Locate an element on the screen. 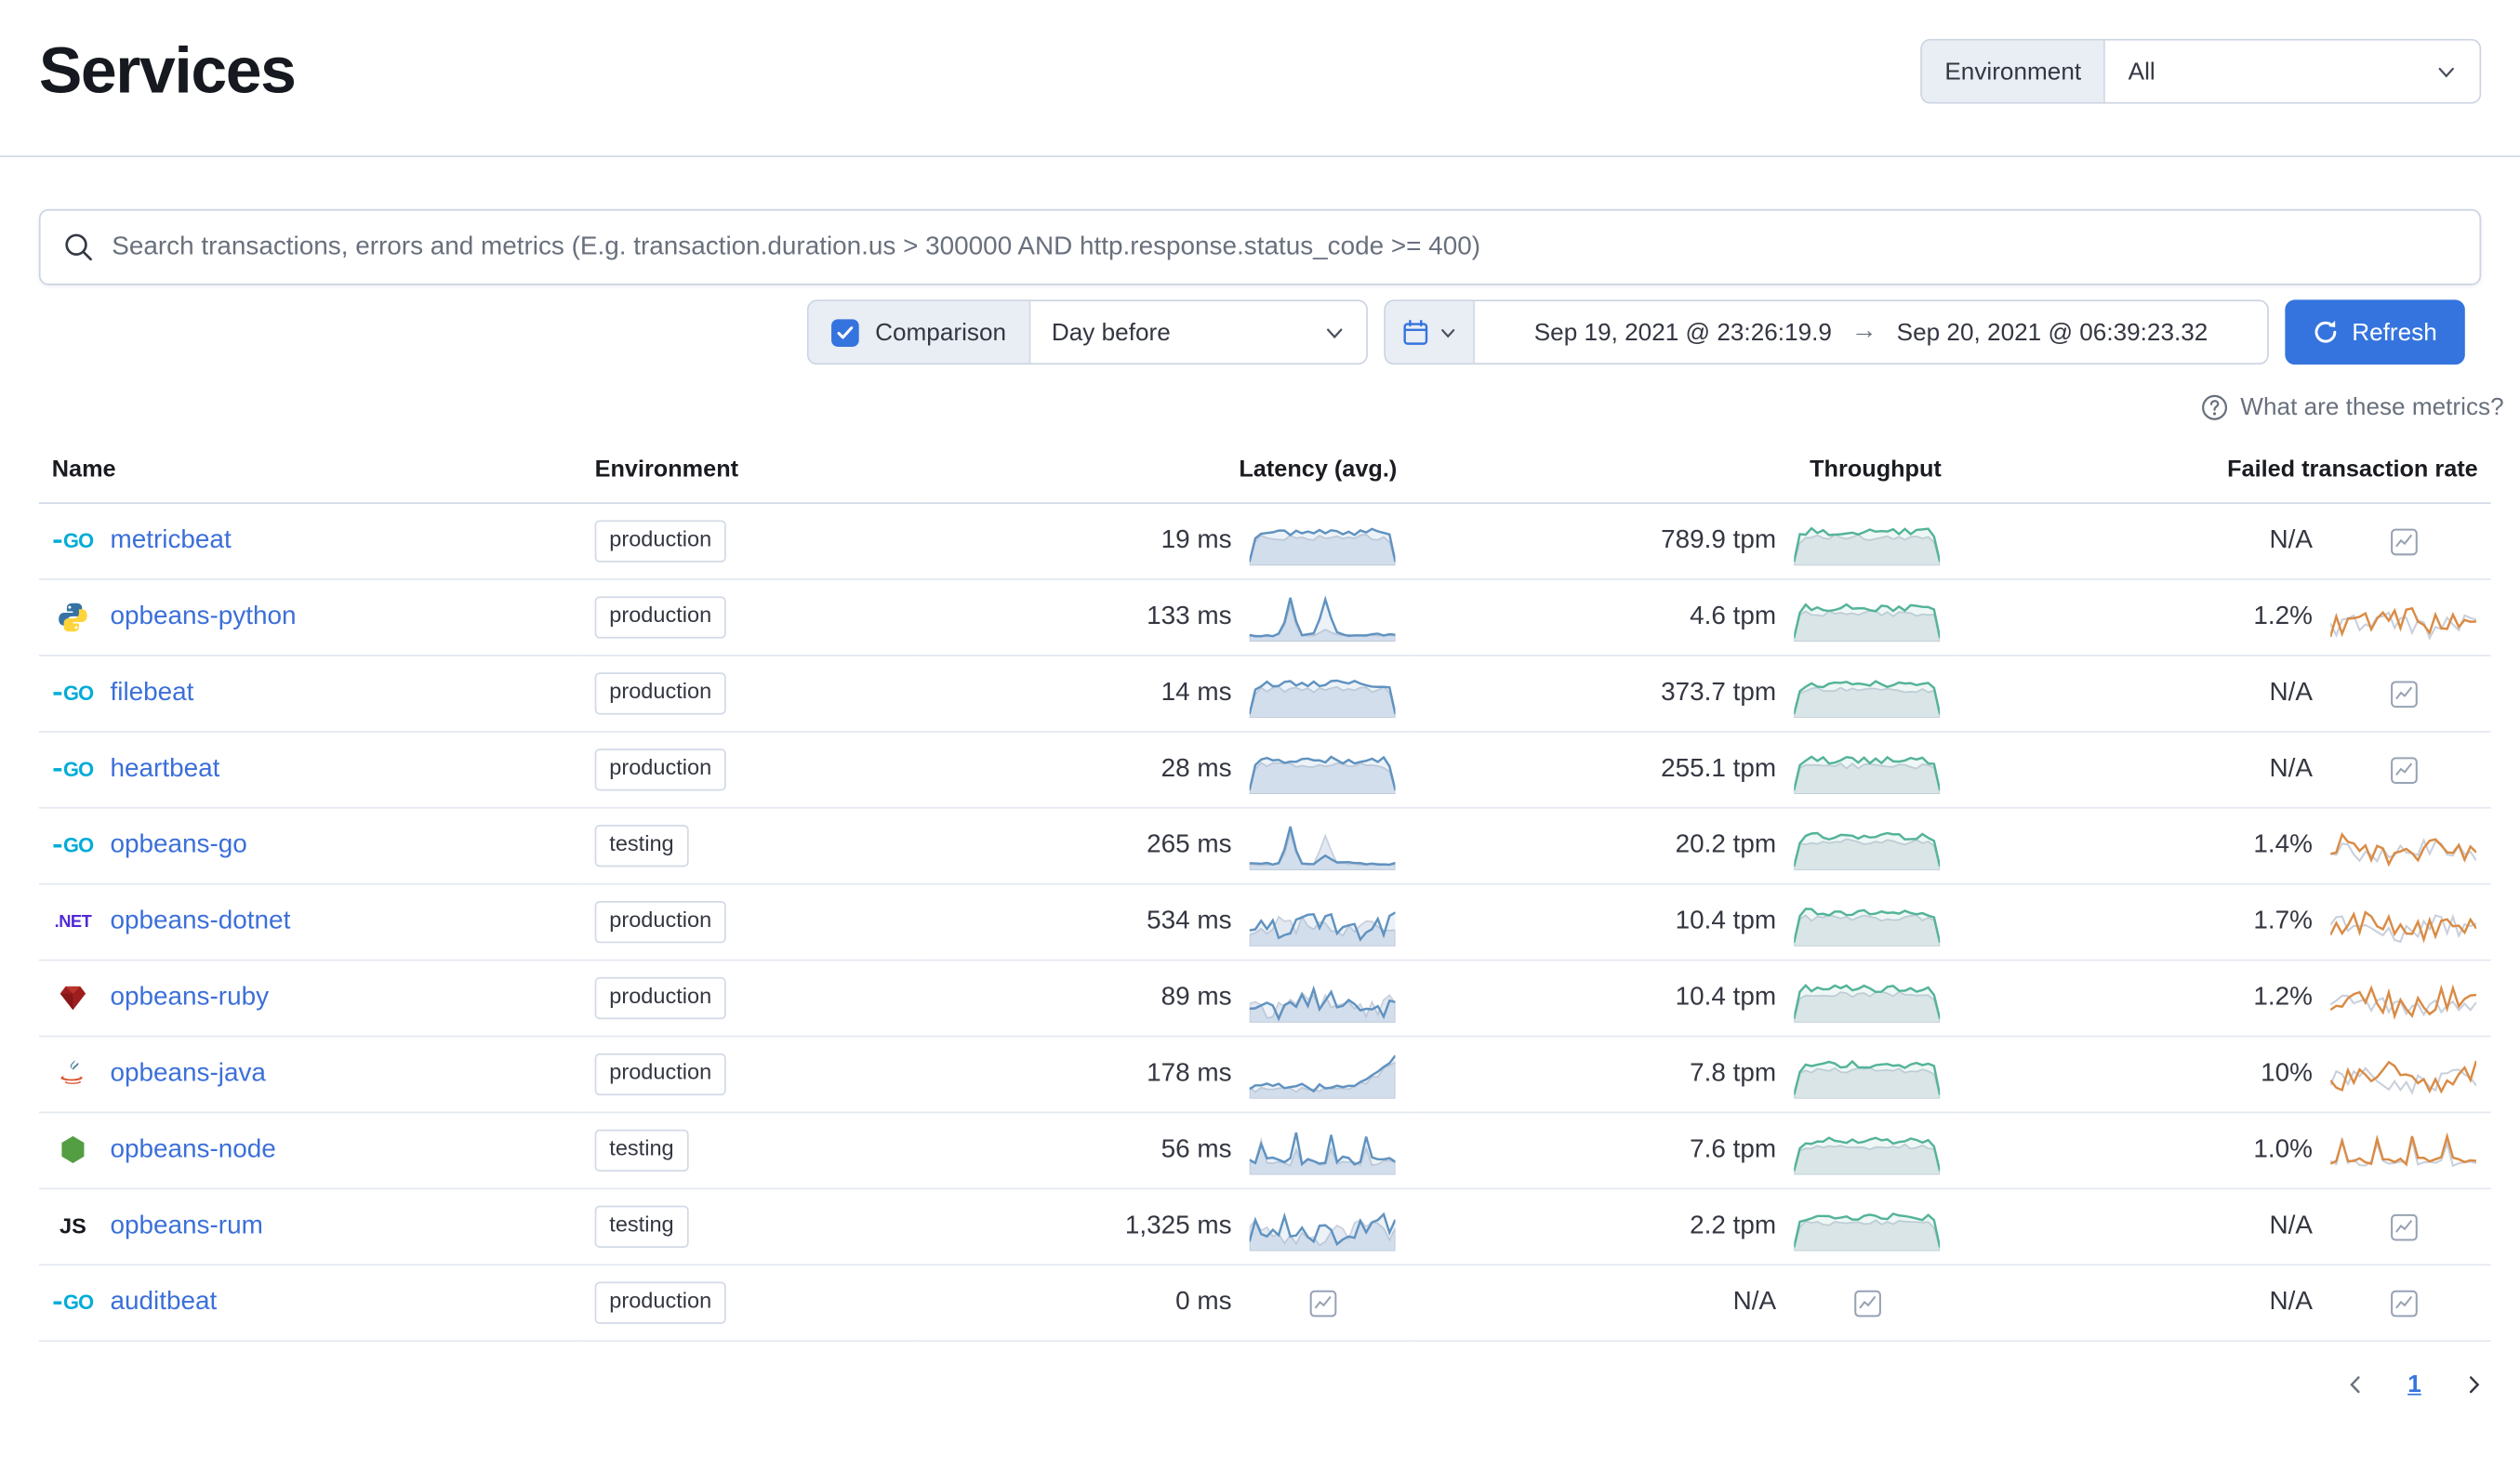  node-agent-icon is located at coordinates (73, 1150).